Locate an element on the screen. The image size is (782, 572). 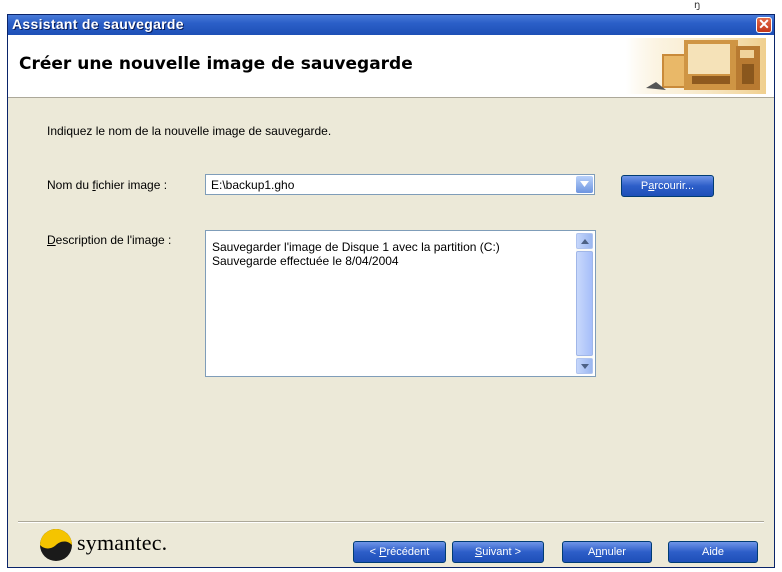
description-scrollbar is located at coordinates (584, 303).